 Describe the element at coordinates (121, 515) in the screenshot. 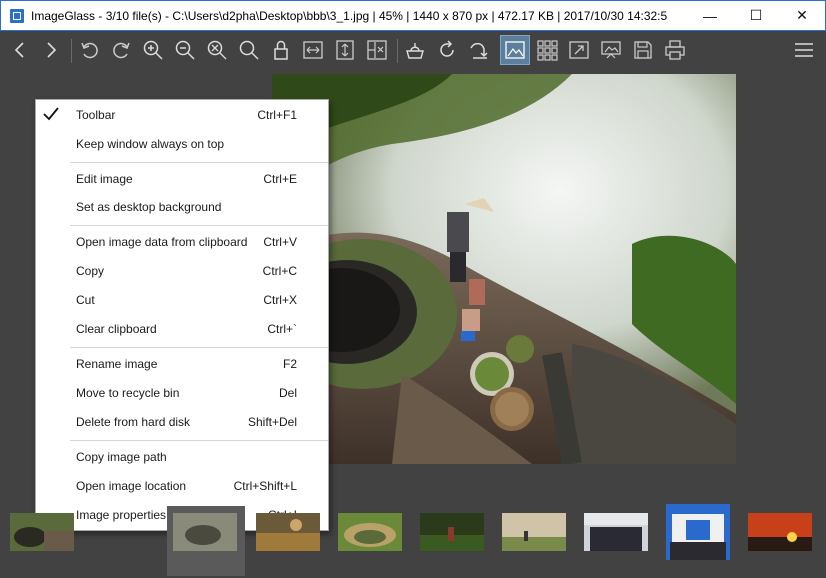

I see `menu-item-label: Image properties` at that location.